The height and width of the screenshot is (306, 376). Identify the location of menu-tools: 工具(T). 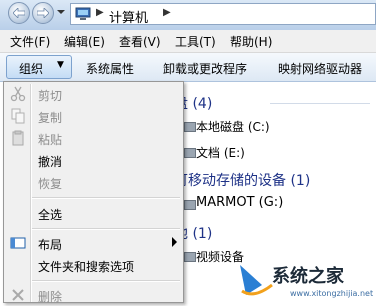
(195, 41).